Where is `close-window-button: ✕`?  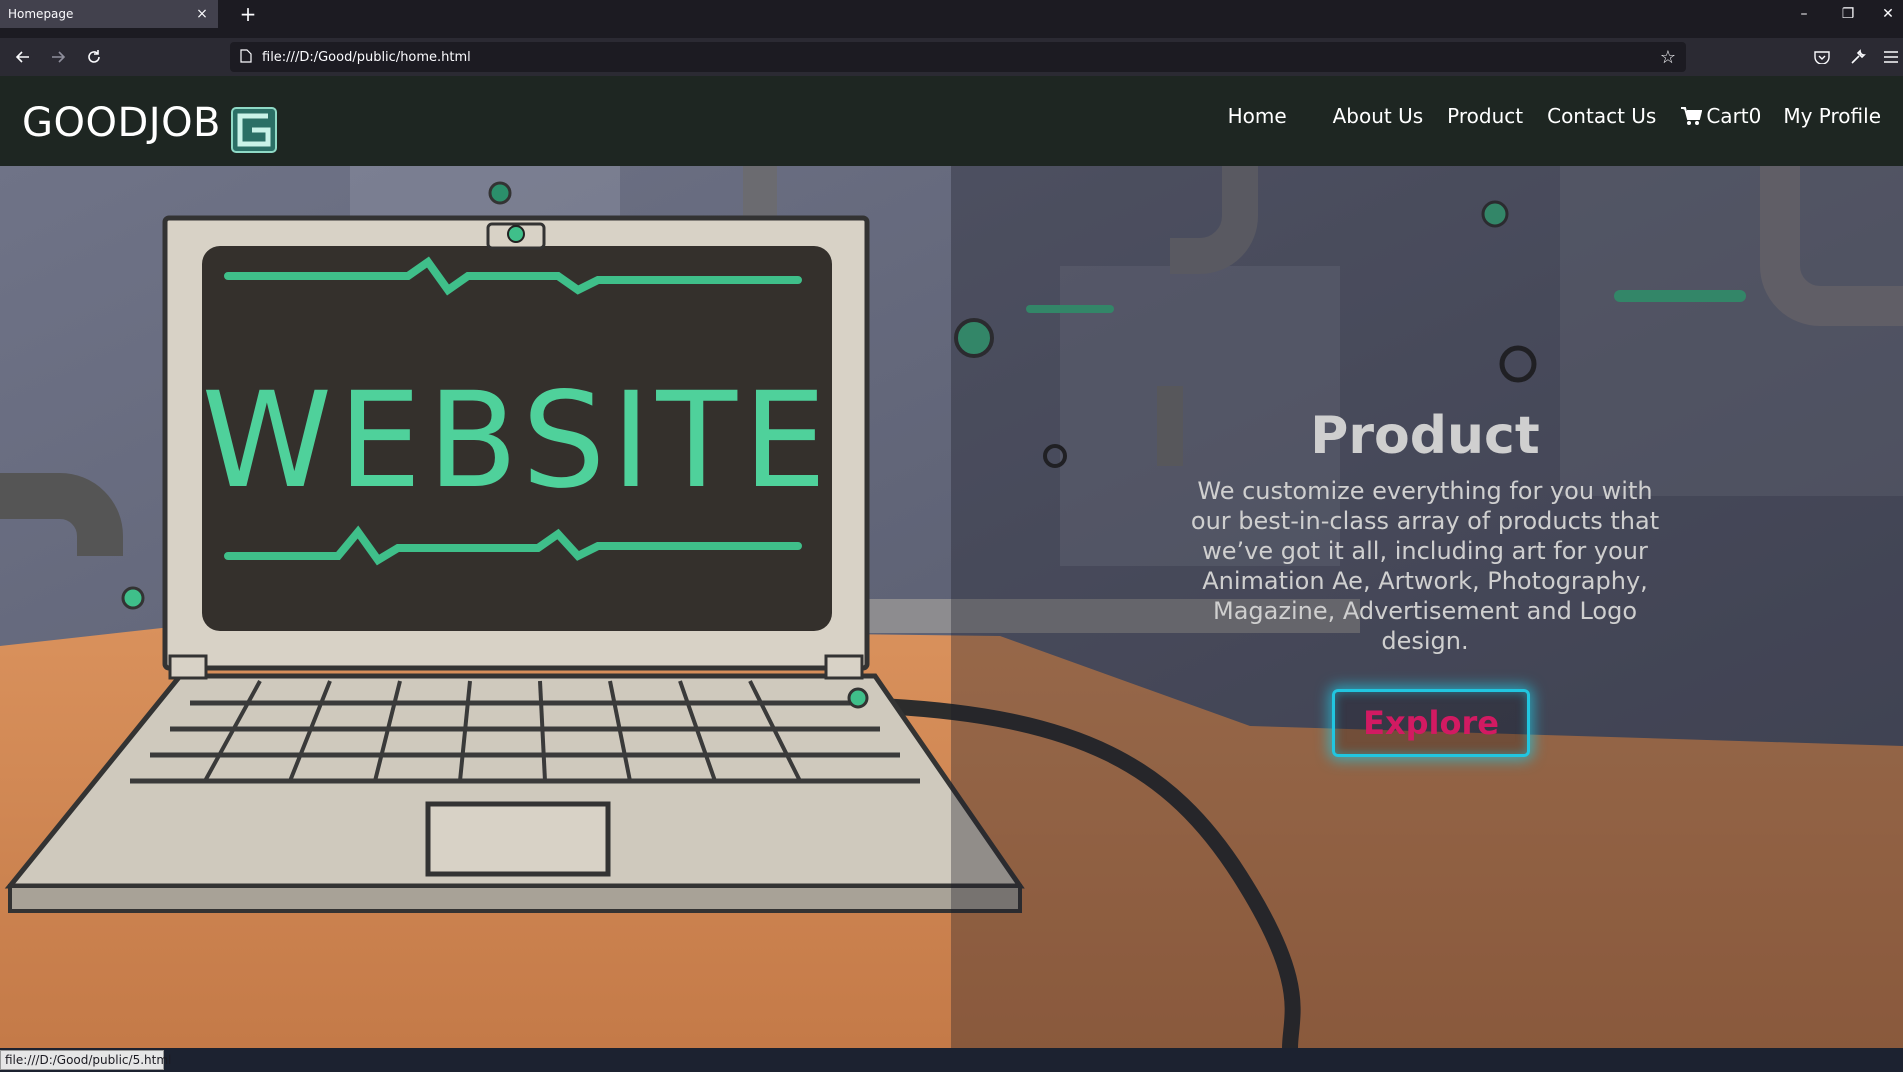 close-window-button: ✕ is located at coordinates (1886, 14).